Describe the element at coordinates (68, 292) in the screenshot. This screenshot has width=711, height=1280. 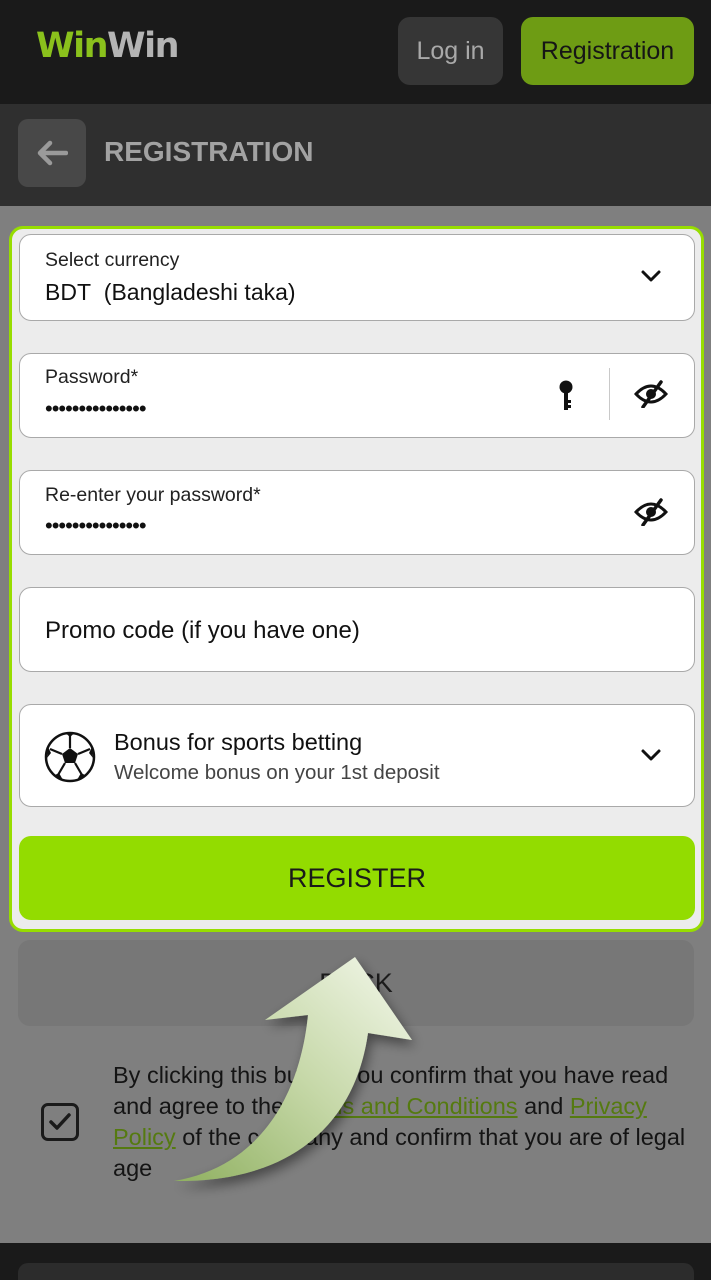
I see `currency-code: BDT` at that location.